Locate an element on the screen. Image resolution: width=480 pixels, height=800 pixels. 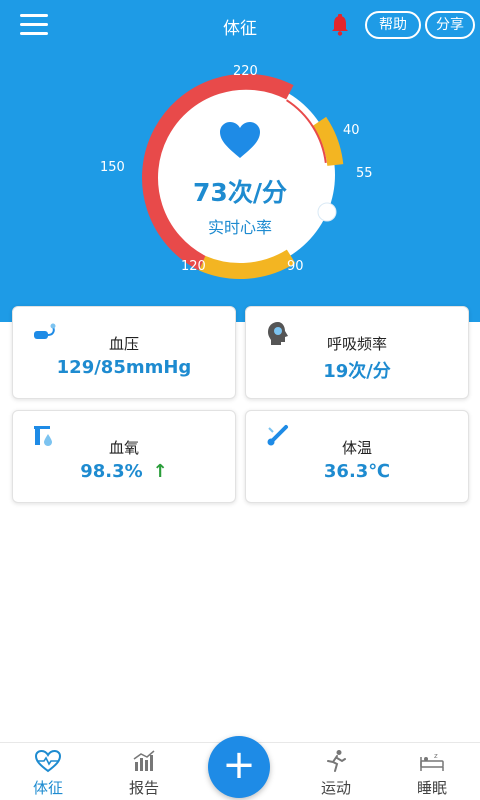
blood-pressure-value: 129/85mmHg is located at coordinates (124, 367).